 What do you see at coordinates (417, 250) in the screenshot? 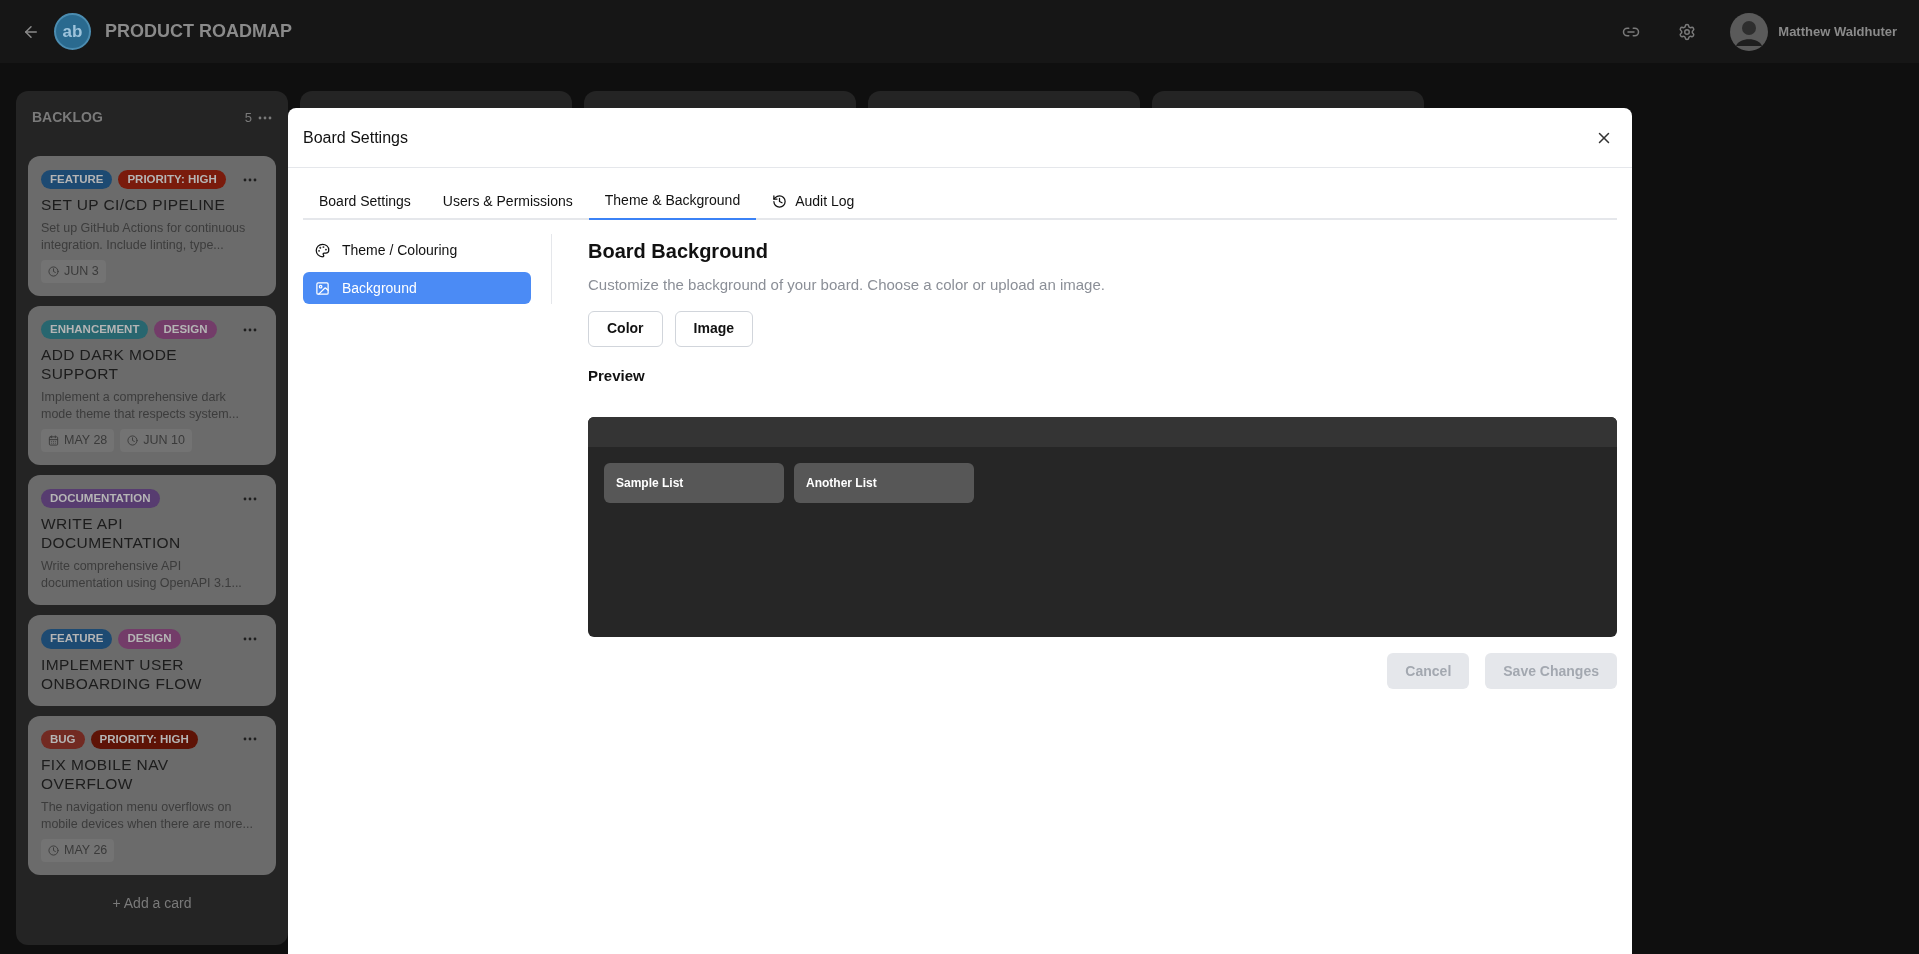
I see `sidebar-item: Theme / Colouring` at bounding box center [417, 250].